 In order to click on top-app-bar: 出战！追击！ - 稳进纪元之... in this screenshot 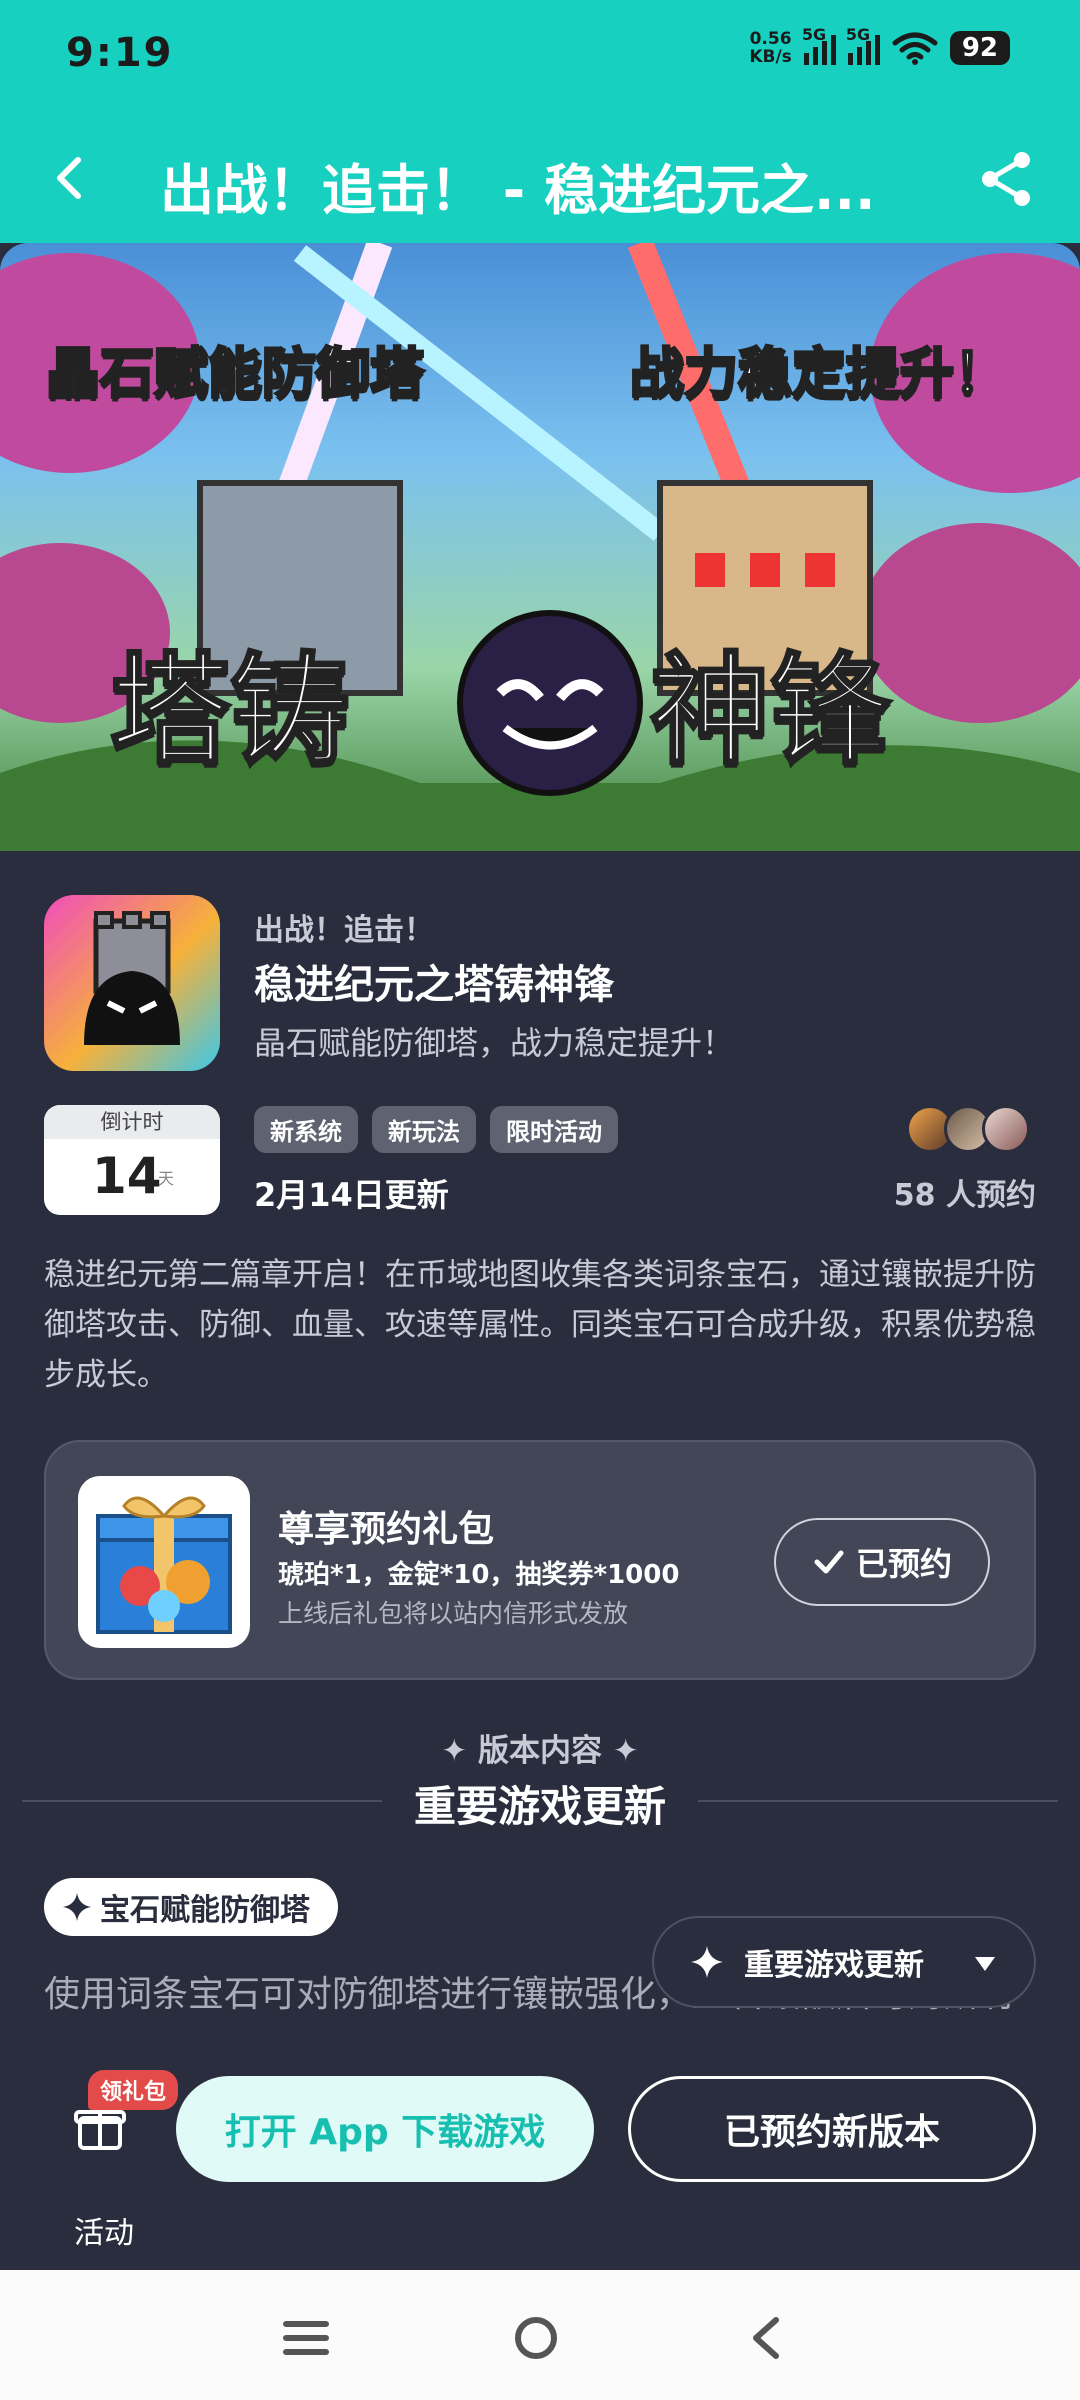, I will do `click(540, 180)`.